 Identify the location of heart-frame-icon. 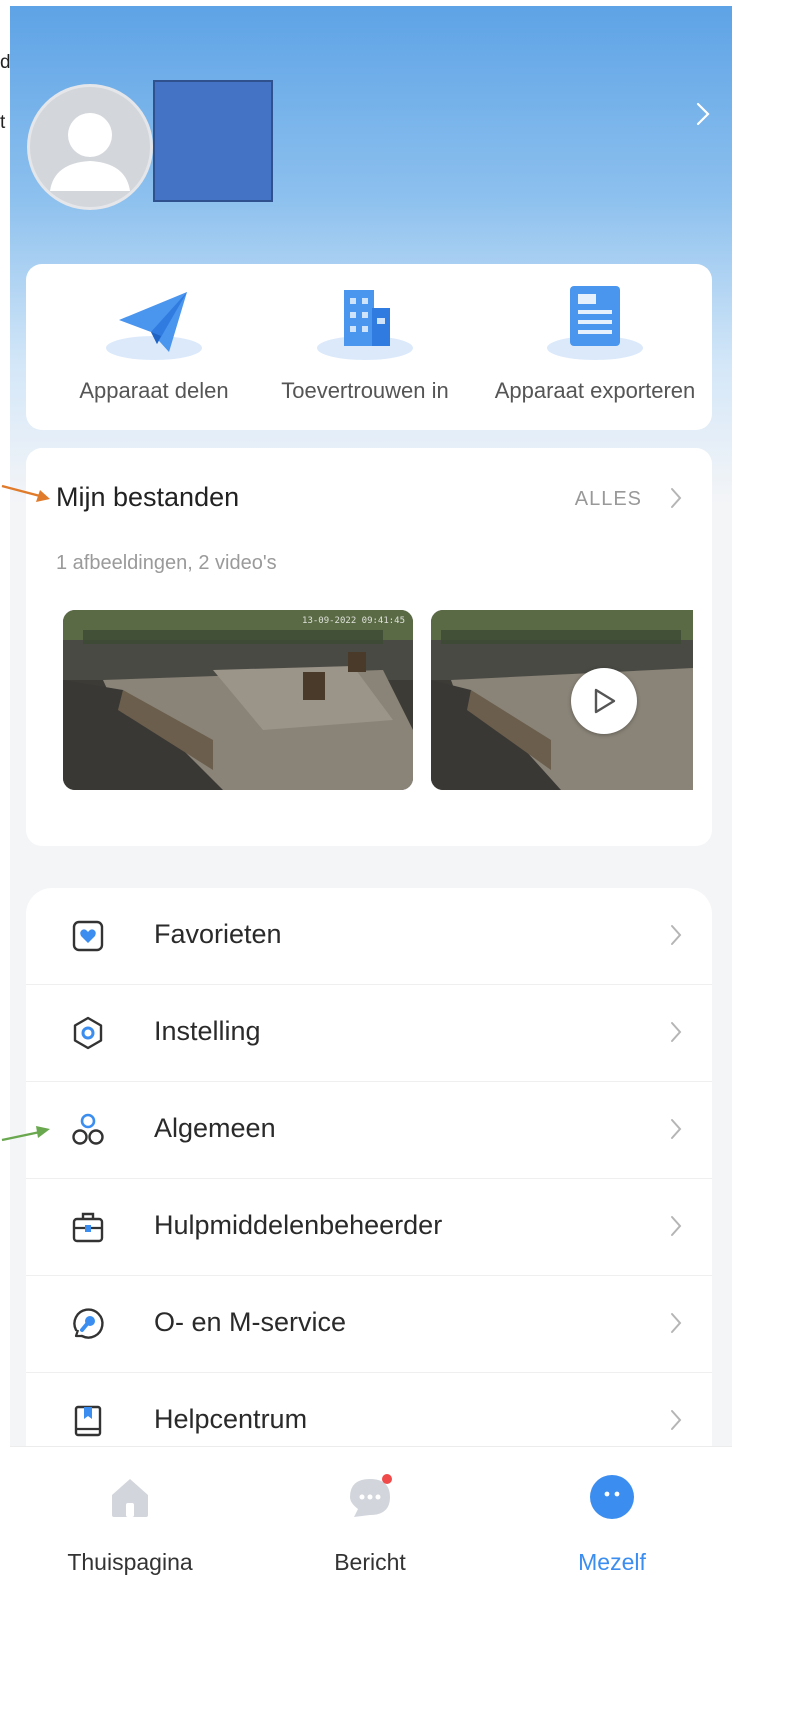
(88, 936).